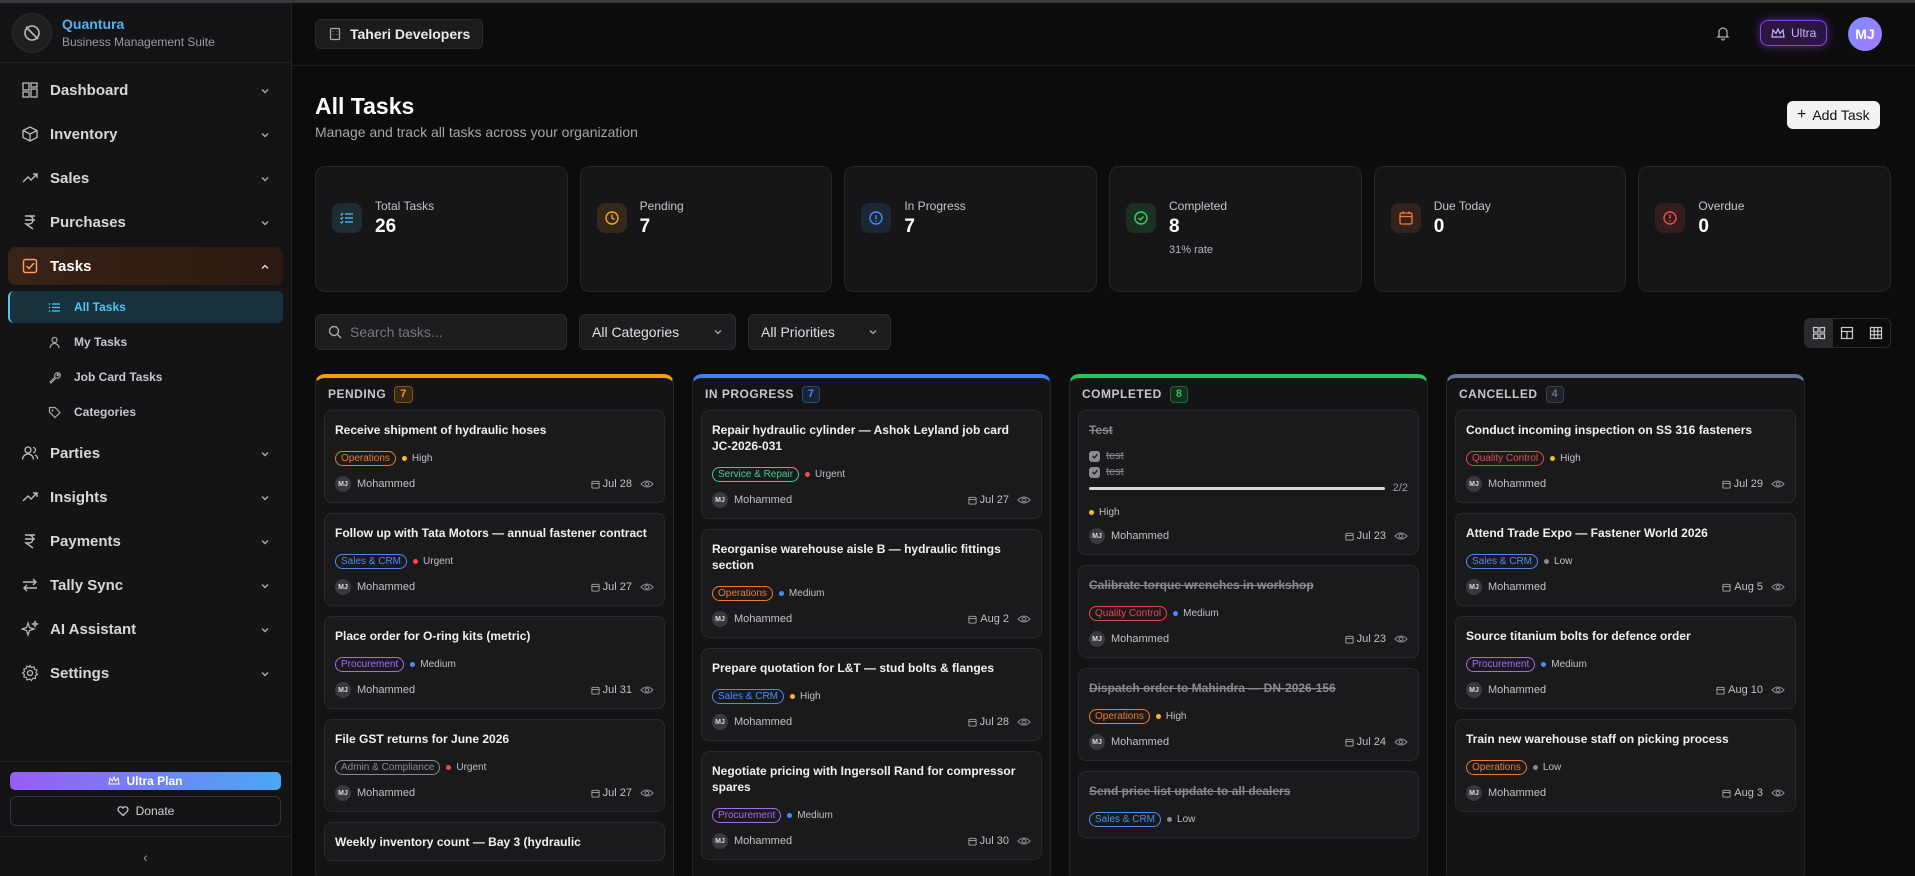  Describe the element at coordinates (441, 229) in the screenshot. I see `stat-card-total-tasks: Total Tasks 26` at that location.